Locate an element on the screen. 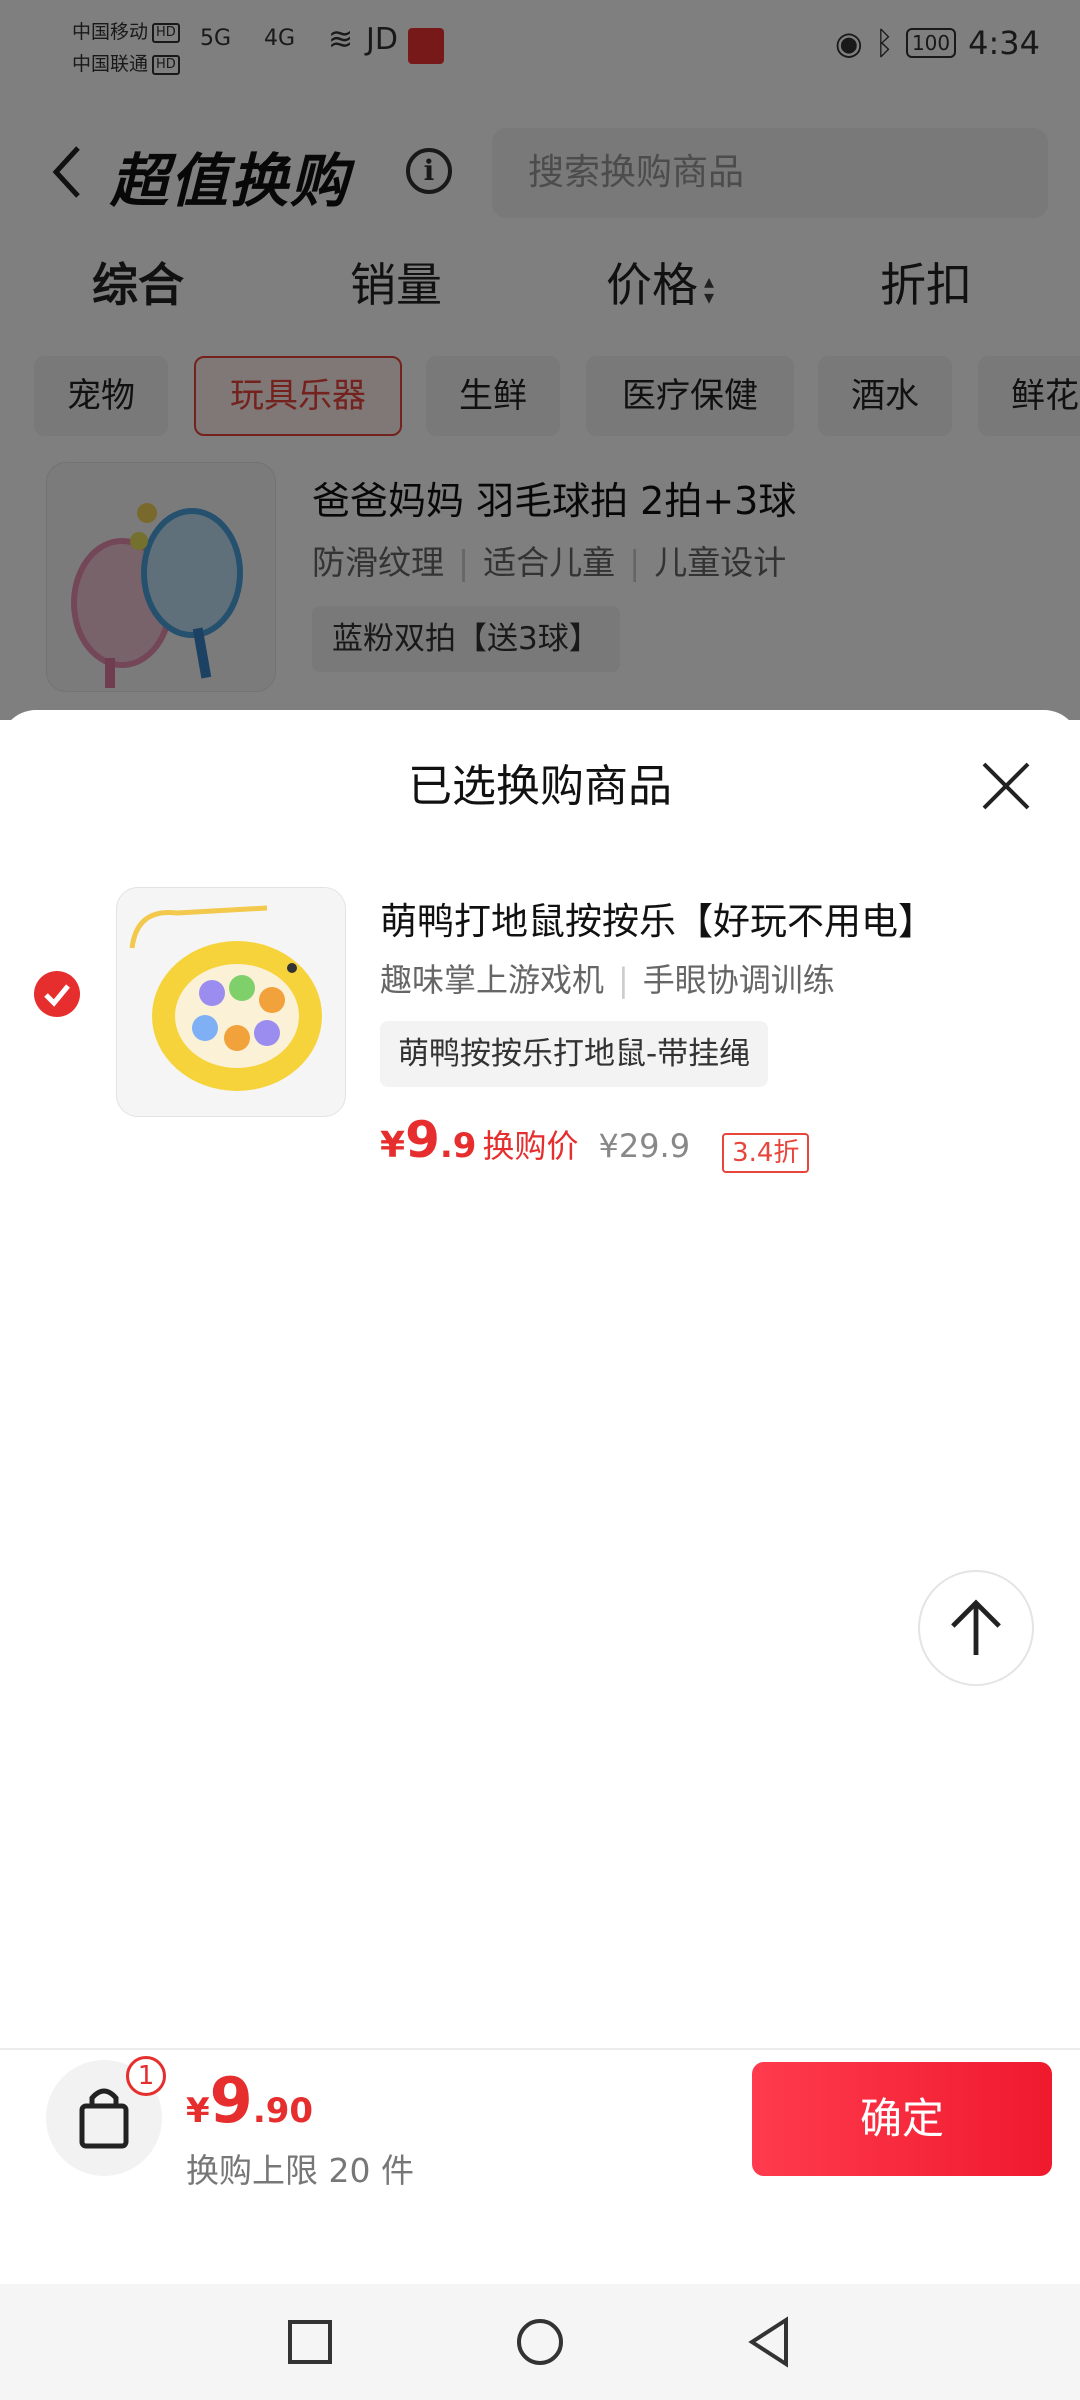 This screenshot has height=2400, width=1080. sheet-title: 已选换购商品 is located at coordinates (540, 786).